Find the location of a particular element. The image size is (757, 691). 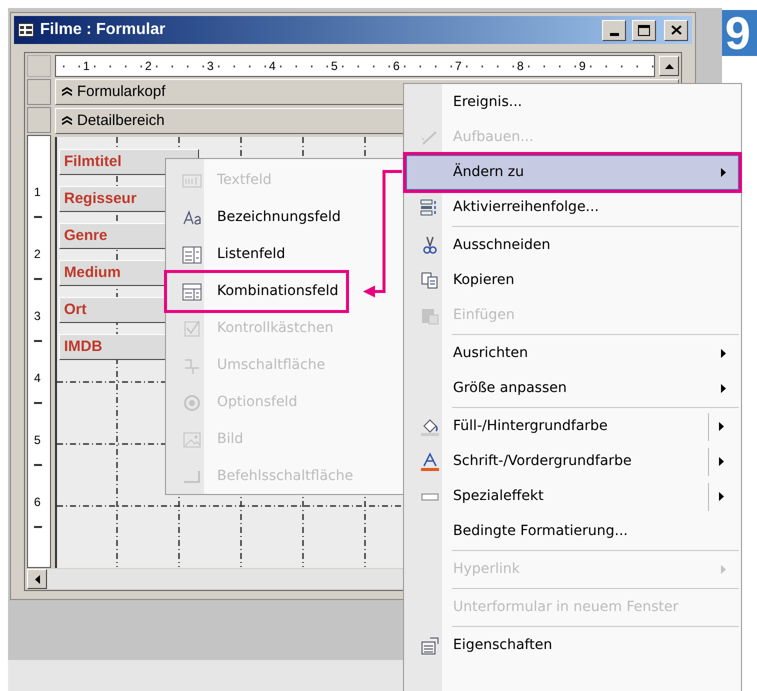

menu-item: Kopieren is located at coordinates (572, 280).